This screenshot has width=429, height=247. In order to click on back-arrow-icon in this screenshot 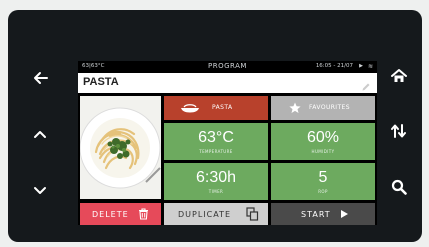, I will do `click(41, 78)`.